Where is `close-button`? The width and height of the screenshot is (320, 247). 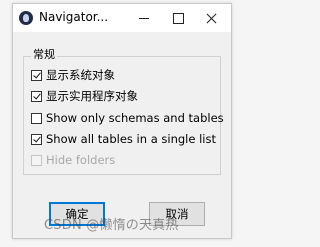
close-button is located at coordinates (212, 18).